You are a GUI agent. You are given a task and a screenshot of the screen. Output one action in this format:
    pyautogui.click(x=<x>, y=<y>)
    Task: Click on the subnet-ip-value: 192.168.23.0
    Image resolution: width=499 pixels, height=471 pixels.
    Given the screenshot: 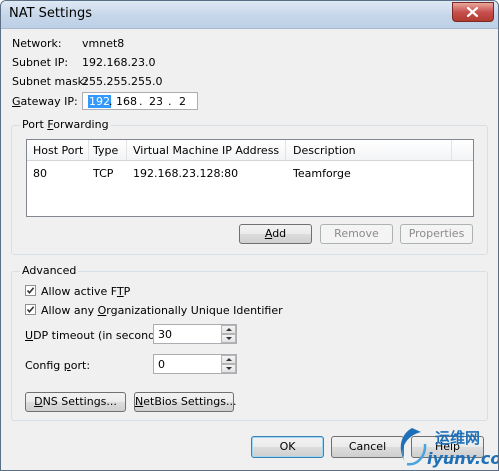 What is the action you would take?
    pyautogui.click(x=119, y=62)
    